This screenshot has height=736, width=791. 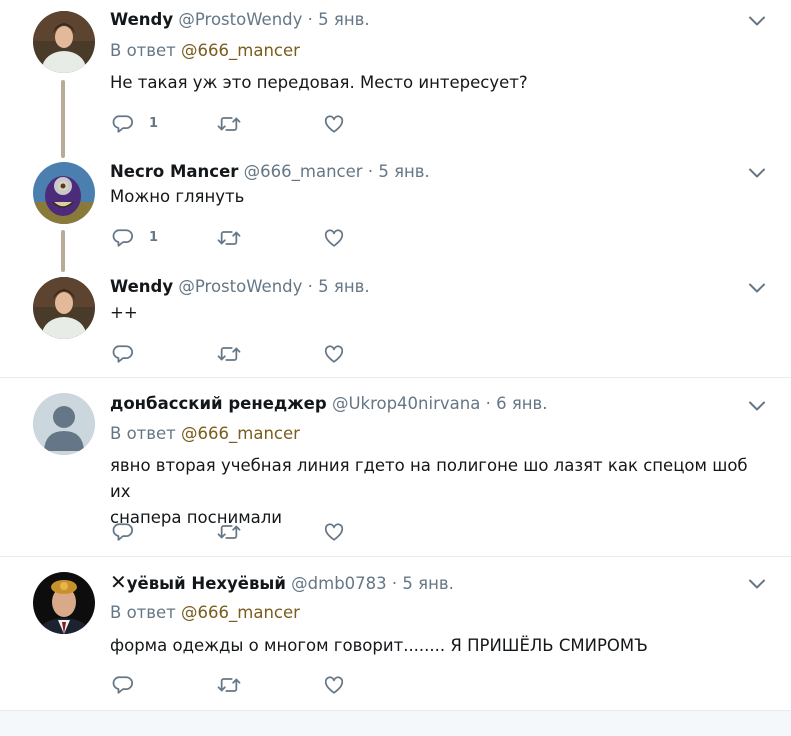 What do you see at coordinates (174, 171) in the screenshot?
I see `author-name: Necro Mancer` at bounding box center [174, 171].